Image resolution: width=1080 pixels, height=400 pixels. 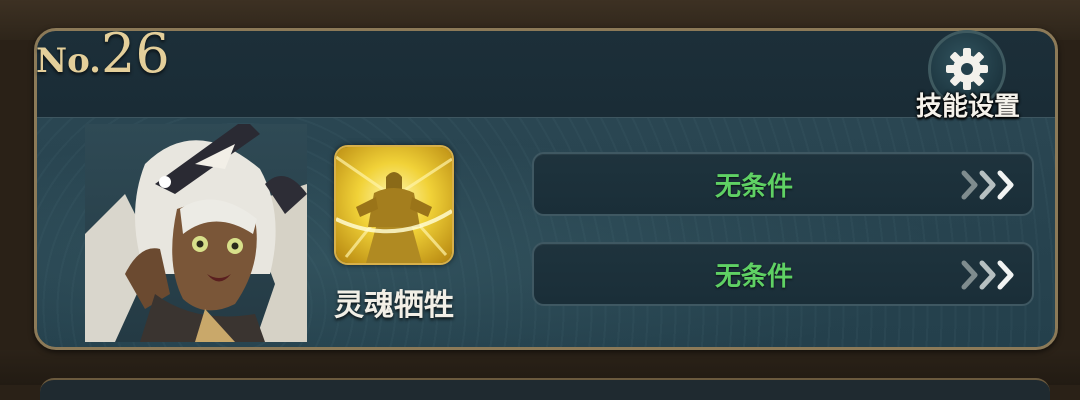 I want to click on condition-row-1: 无条件, so click(x=783, y=184).